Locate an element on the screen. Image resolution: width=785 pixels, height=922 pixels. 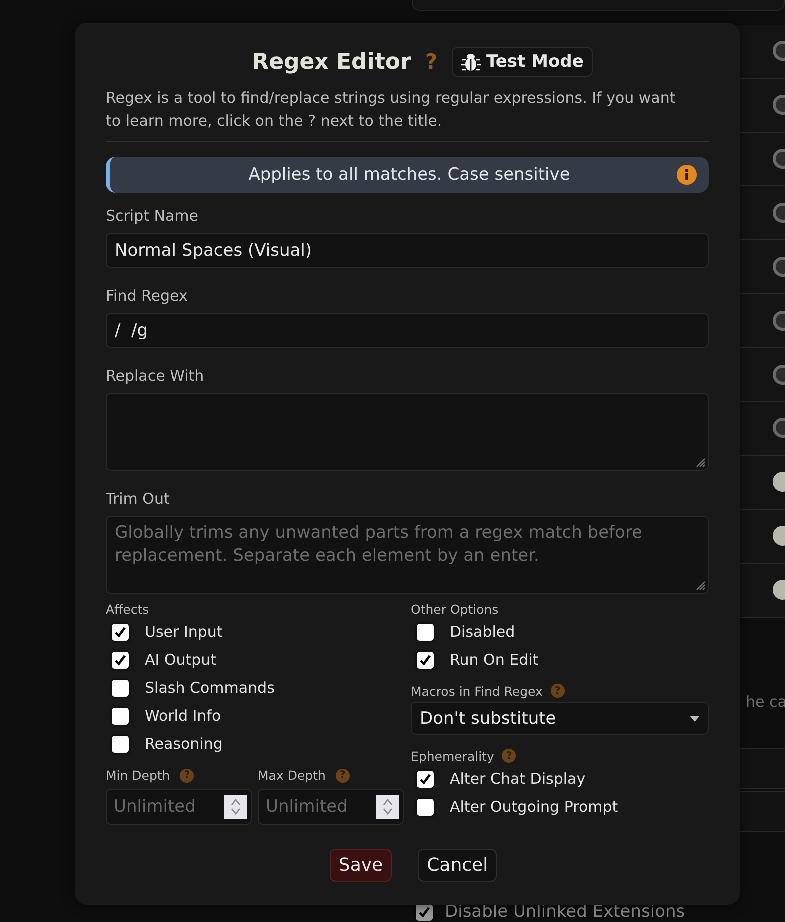
option-label: Slash Commands is located at coordinates (210, 688).